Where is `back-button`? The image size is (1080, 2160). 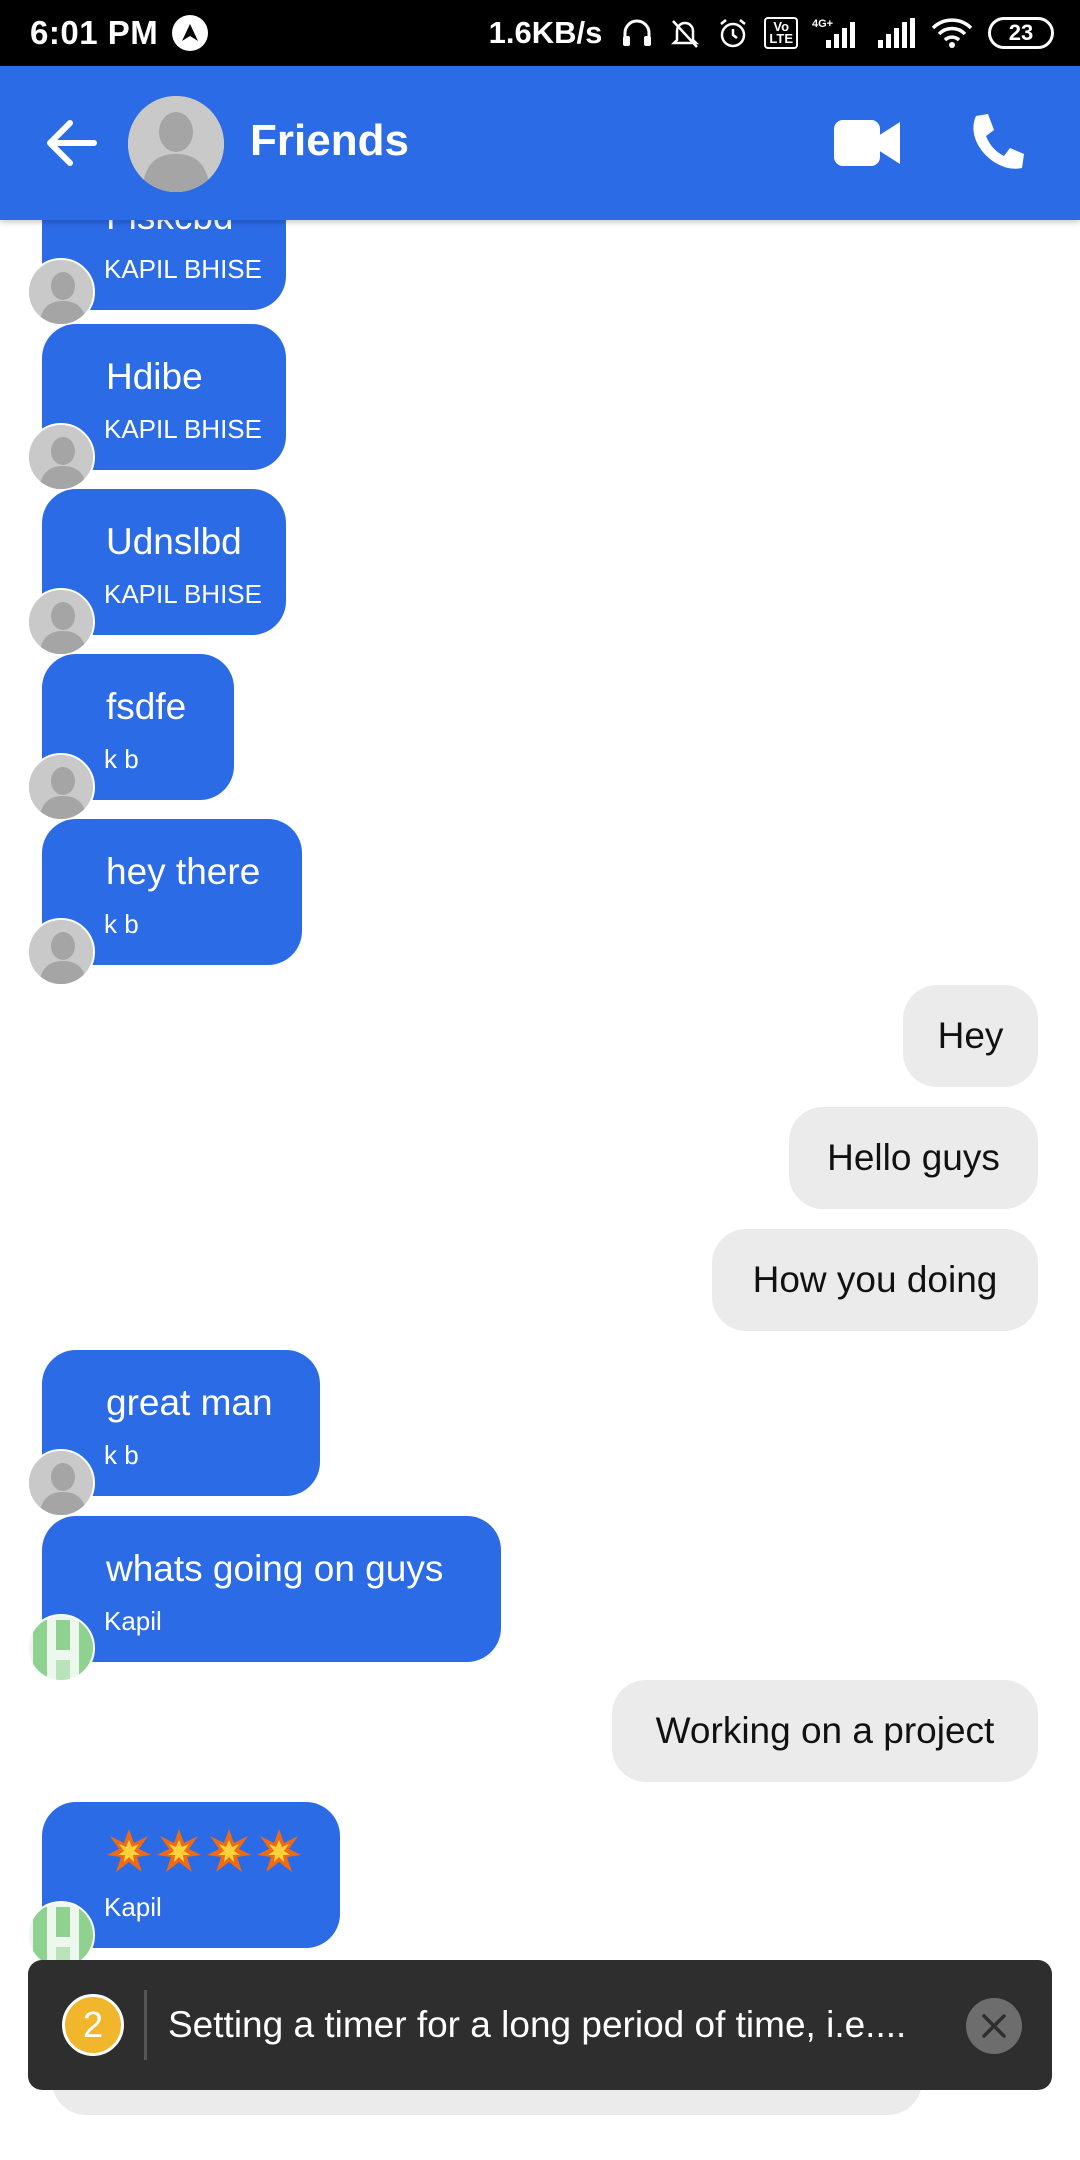
back-button is located at coordinates (71, 143).